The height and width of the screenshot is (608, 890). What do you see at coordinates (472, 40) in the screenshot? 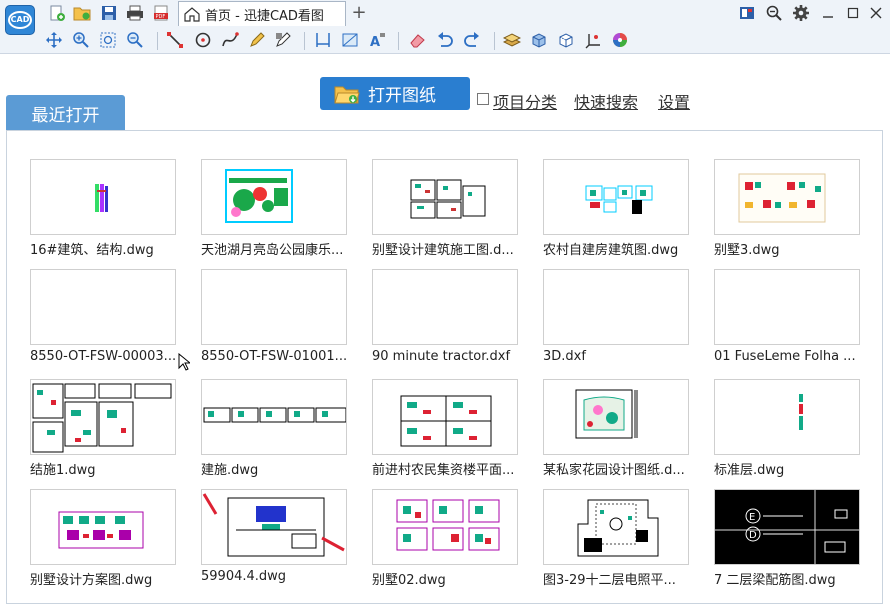
I see `redo-icon` at bounding box center [472, 40].